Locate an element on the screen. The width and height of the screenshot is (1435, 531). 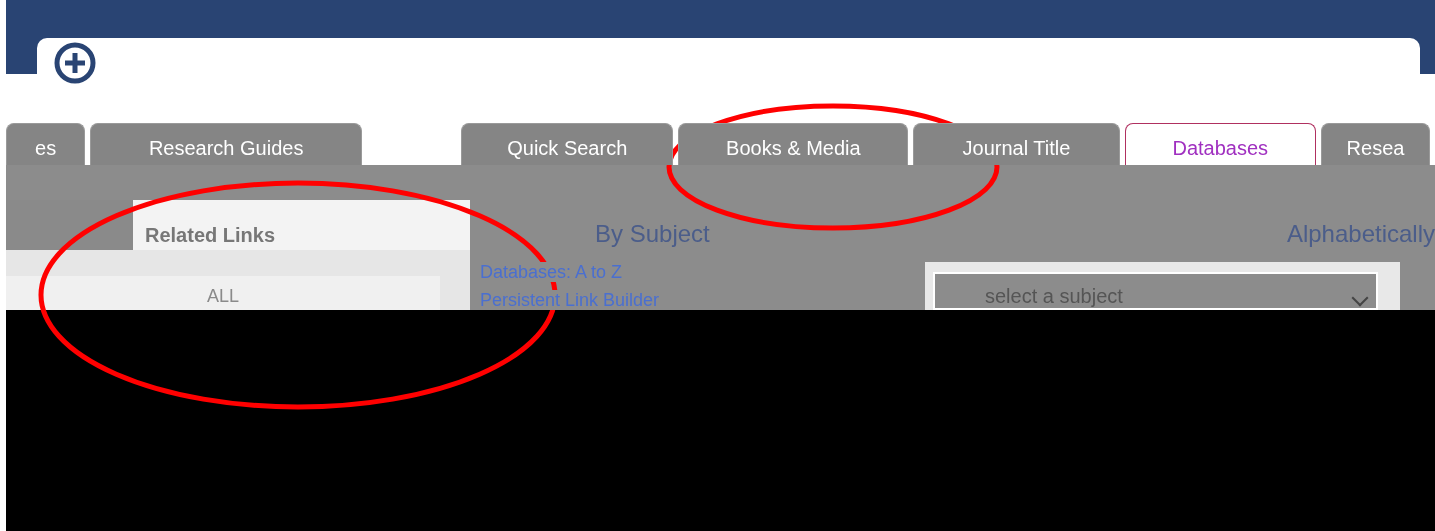
search-tab: Quick Search is located at coordinates (567, 144).